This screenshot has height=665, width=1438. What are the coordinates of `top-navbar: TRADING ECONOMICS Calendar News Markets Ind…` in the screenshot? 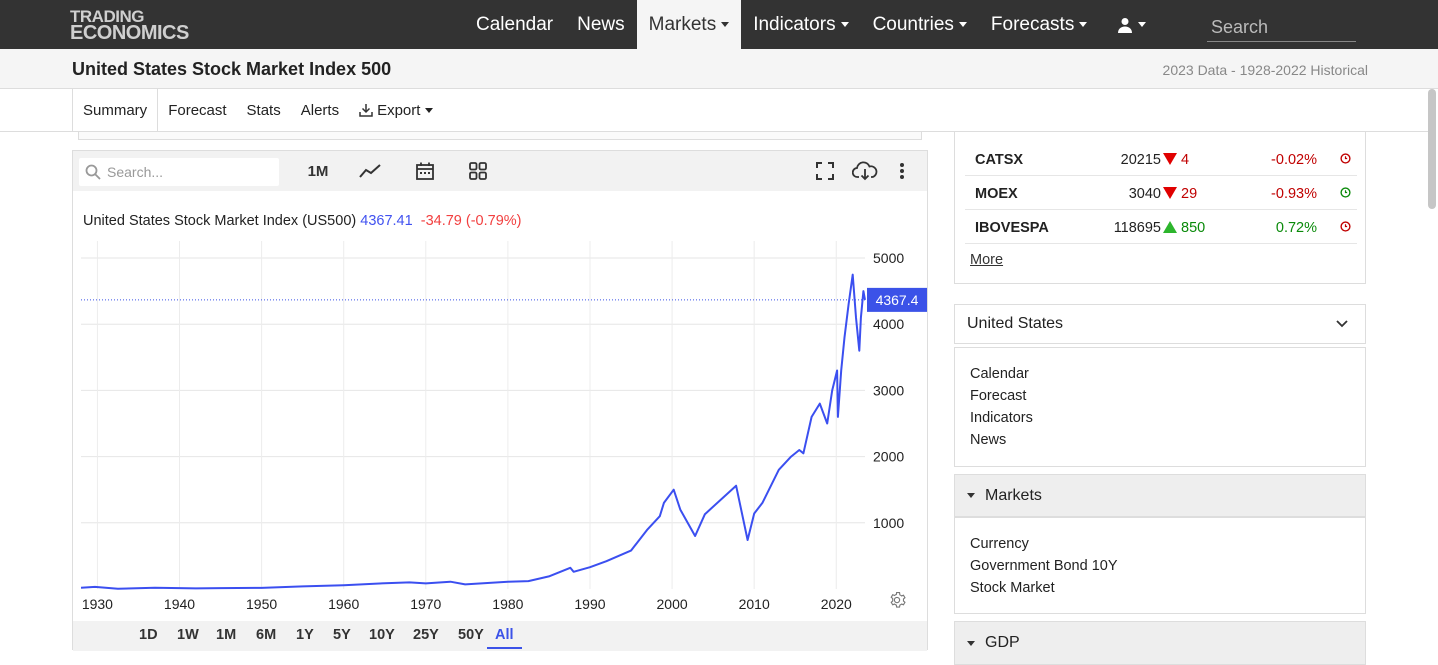 It's located at (719, 24).